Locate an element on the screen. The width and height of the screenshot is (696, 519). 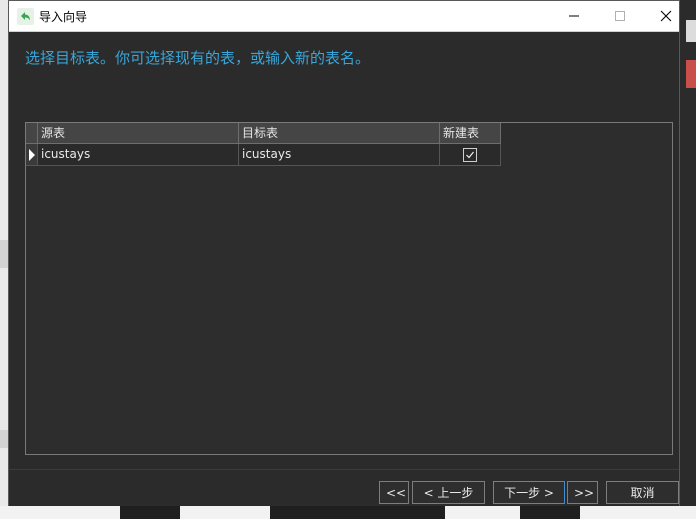
first-step-button: << is located at coordinates (394, 492).